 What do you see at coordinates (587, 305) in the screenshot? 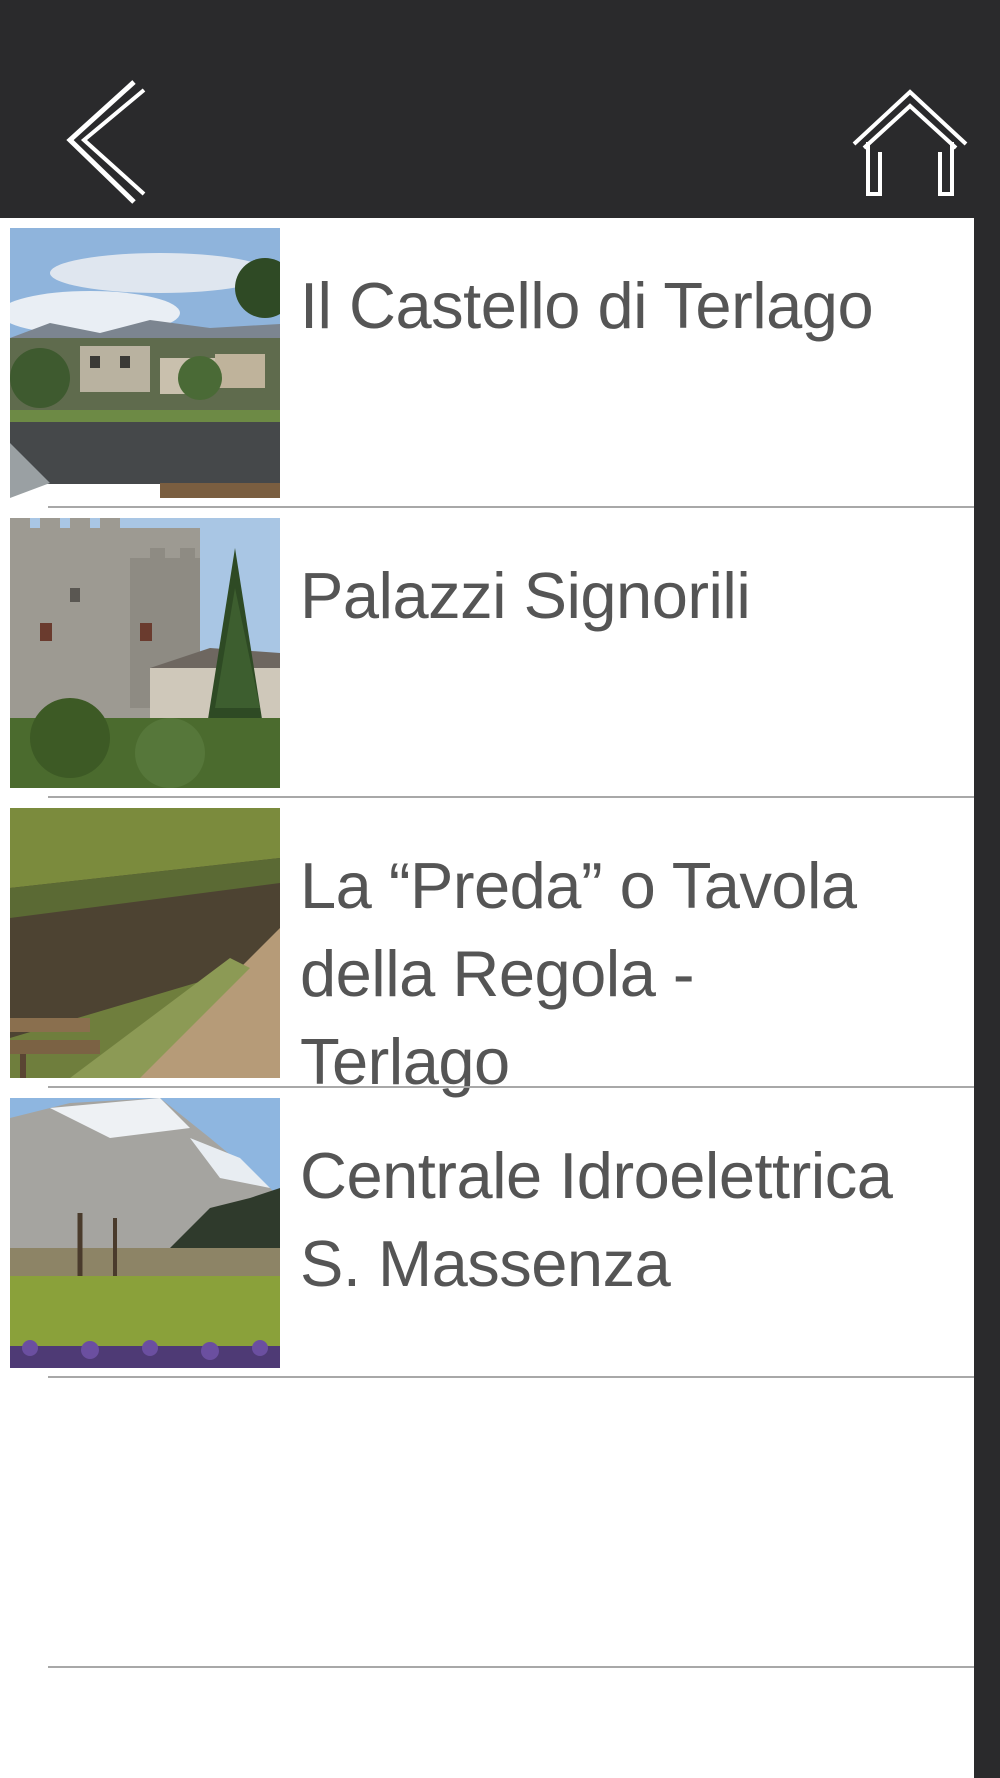
I see `item-title: Il Castello di Terlago` at bounding box center [587, 305].